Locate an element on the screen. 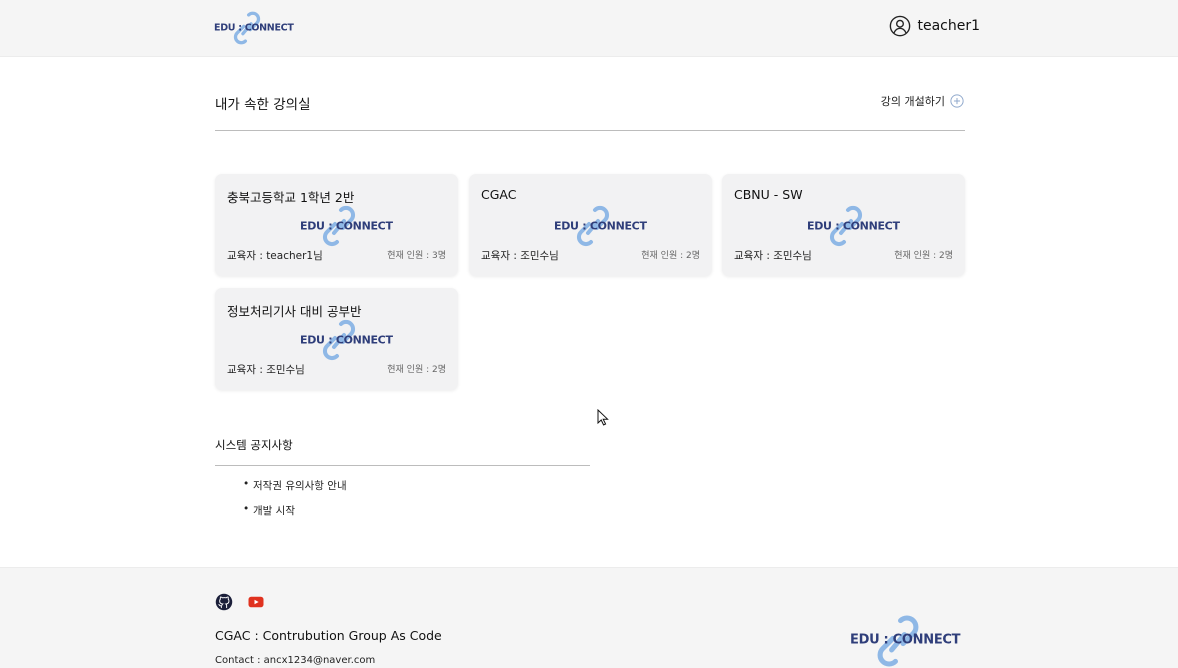 The width and height of the screenshot is (1178, 668). create-classroom-button: 강의 개설하기 is located at coordinates (922, 101).